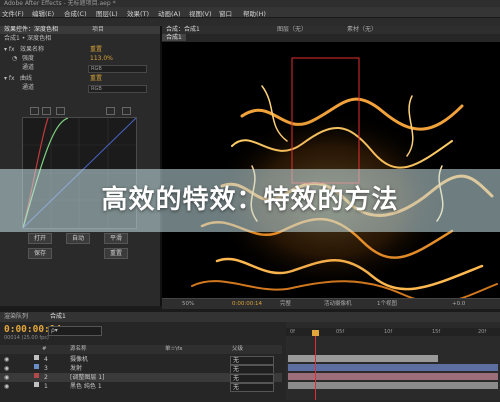 This screenshot has width=500, height=402. Describe the element at coordinates (285, 304) in the screenshot. I see `resolution-dropdown: 完整` at that location.